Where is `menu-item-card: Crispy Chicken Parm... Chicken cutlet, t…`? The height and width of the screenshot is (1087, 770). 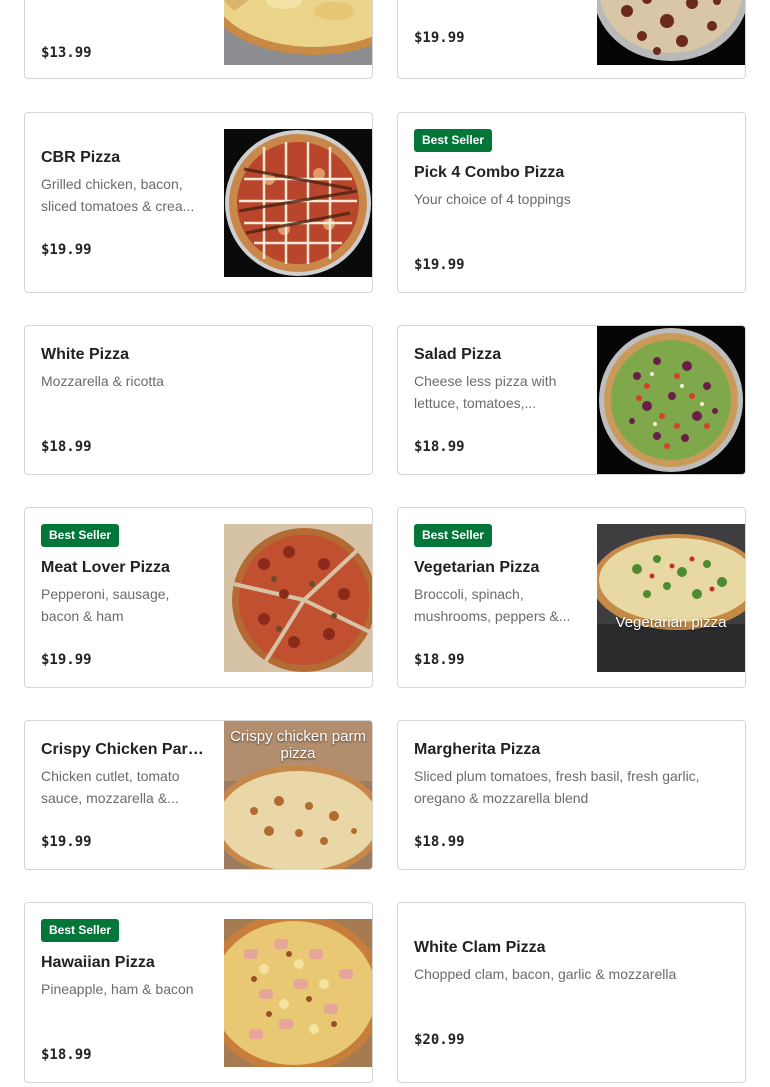
menu-item-card: Crispy Chicken Parm... Chicken cutlet, t… is located at coordinates (198, 795).